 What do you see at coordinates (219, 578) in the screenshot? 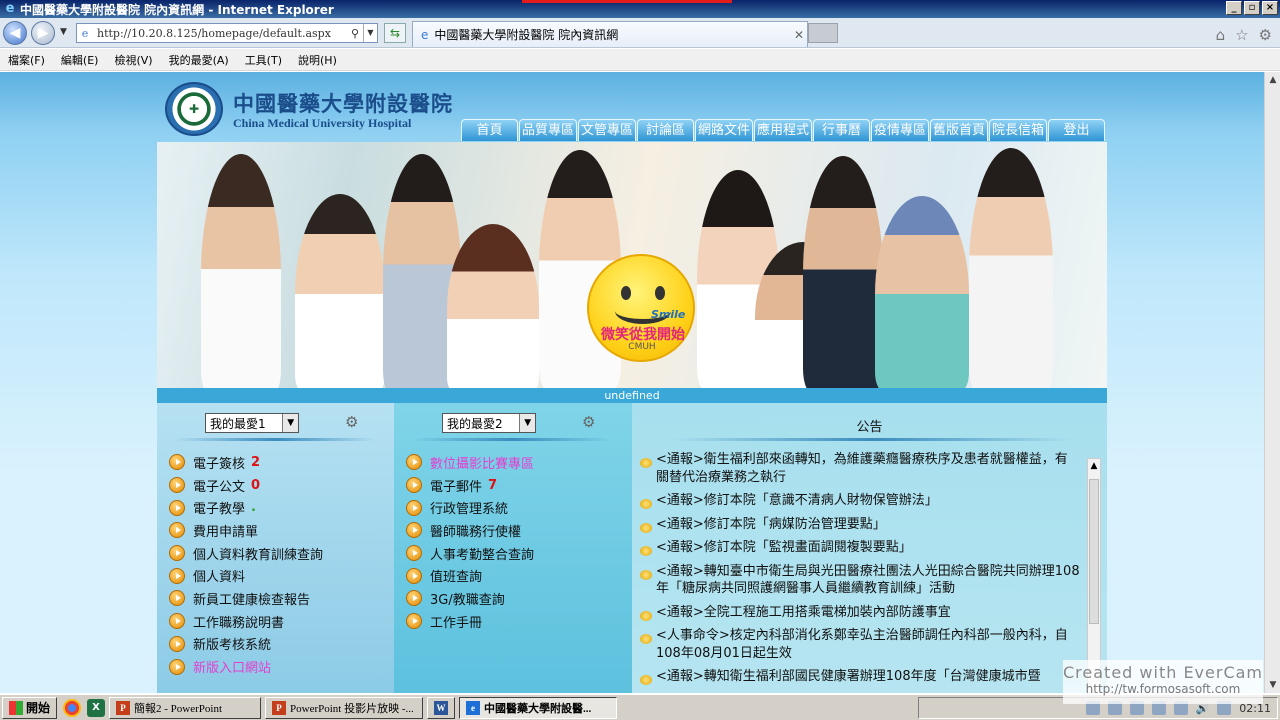
I see `link-label: 個人資料` at bounding box center [219, 578].